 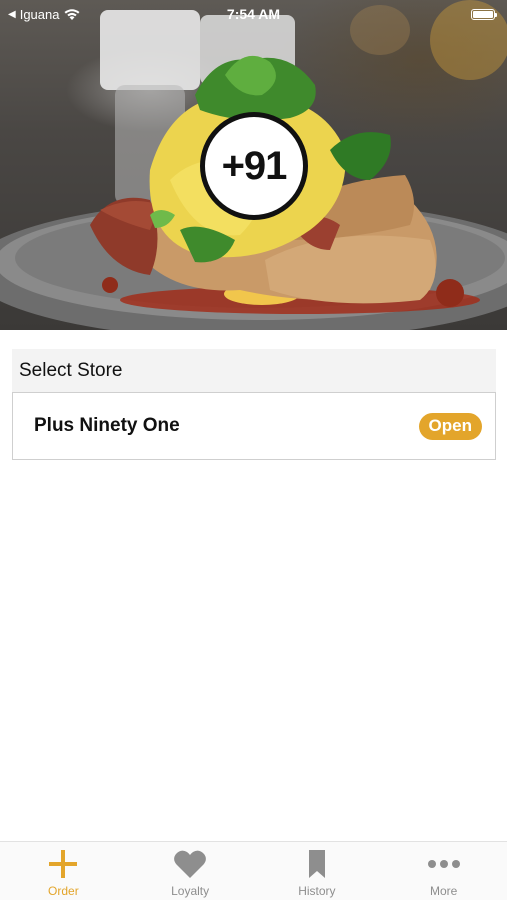 What do you see at coordinates (443, 891) in the screenshot?
I see `tab-label-more: More` at bounding box center [443, 891].